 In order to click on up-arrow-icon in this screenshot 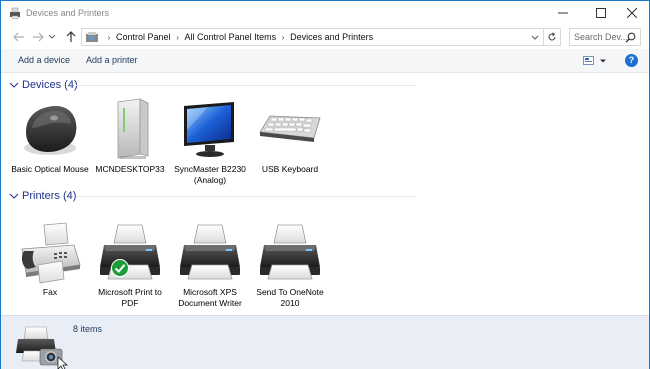, I will do `click(71, 36)`.